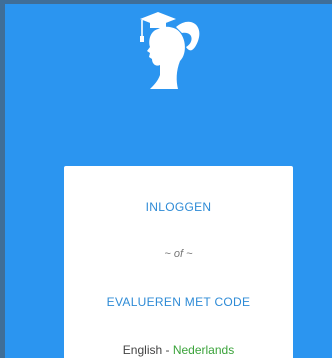 This screenshot has width=332, height=358. I want to click on evaluate-with-code-link: EVALUEREN MET CODE, so click(178, 302).